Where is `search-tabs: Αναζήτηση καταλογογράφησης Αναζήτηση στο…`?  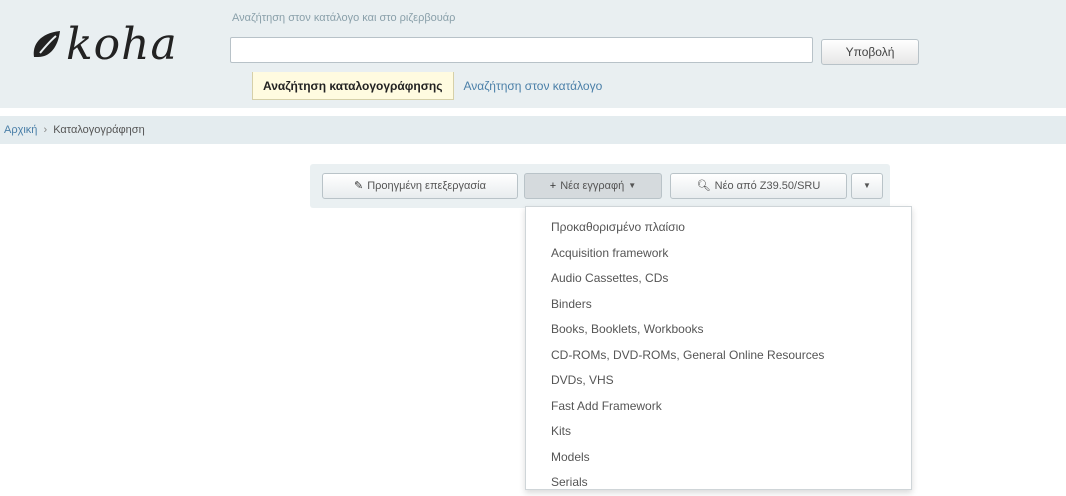 search-tabs: Αναζήτηση καταλογογράφησης Αναζήτηση στο… is located at coordinates (432, 86).